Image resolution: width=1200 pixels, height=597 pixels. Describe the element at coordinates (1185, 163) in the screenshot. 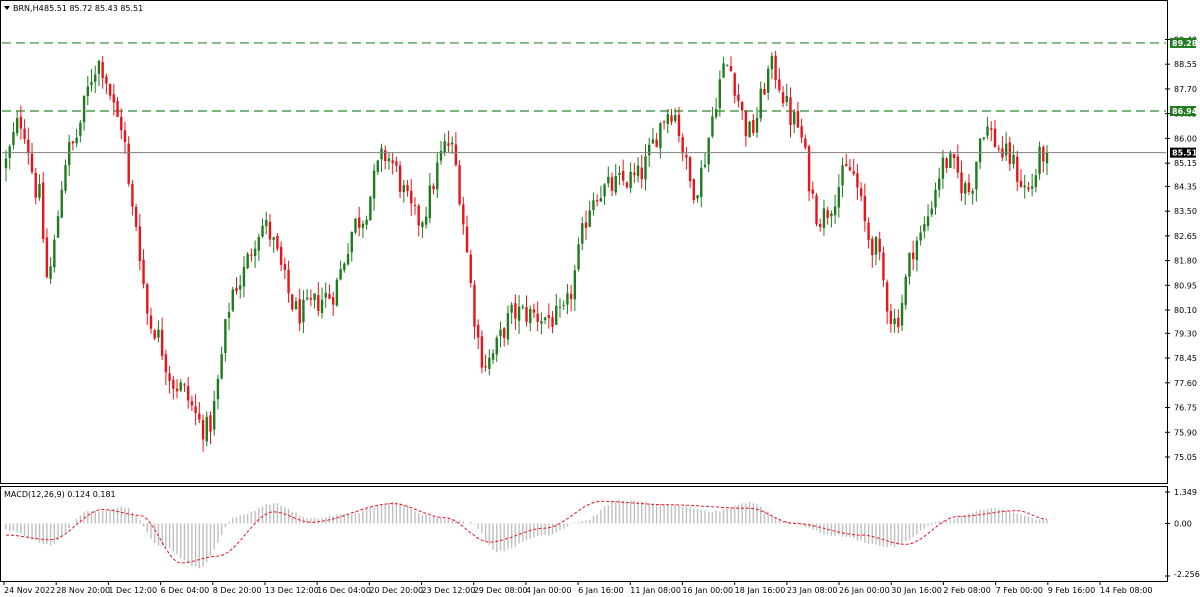

I see `price-tick-label: 85.15` at that location.